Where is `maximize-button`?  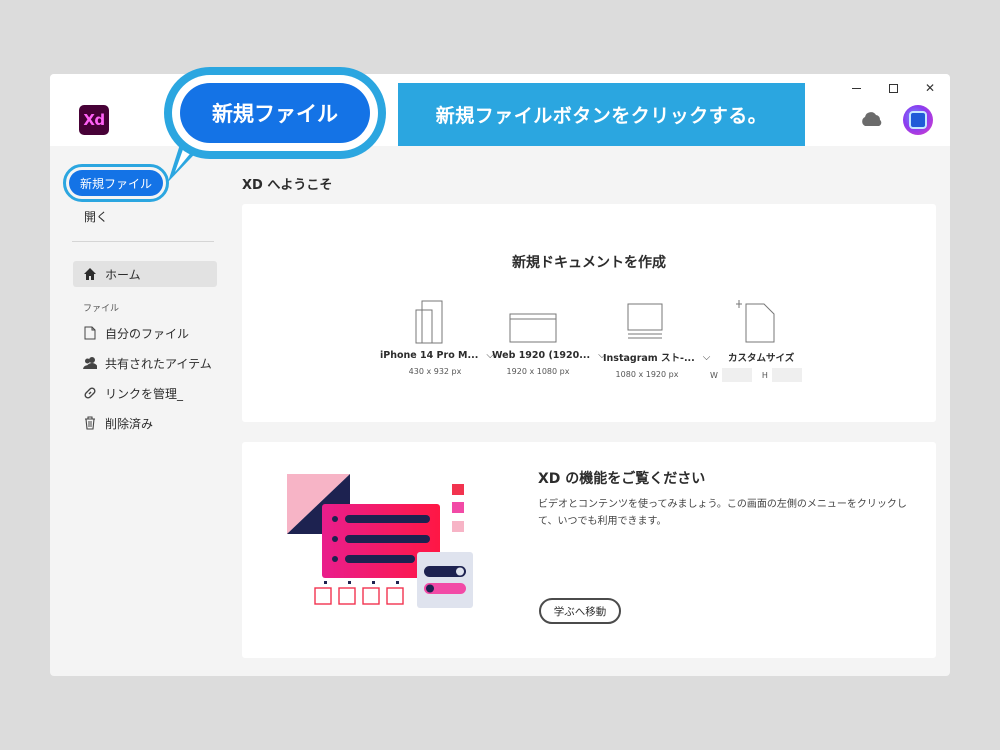
maximize-button is located at coordinates (893, 88).